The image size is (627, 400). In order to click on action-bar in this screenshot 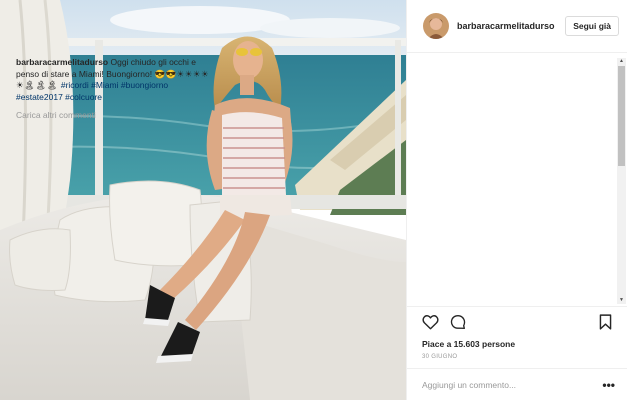, I will do `click(516, 322)`.